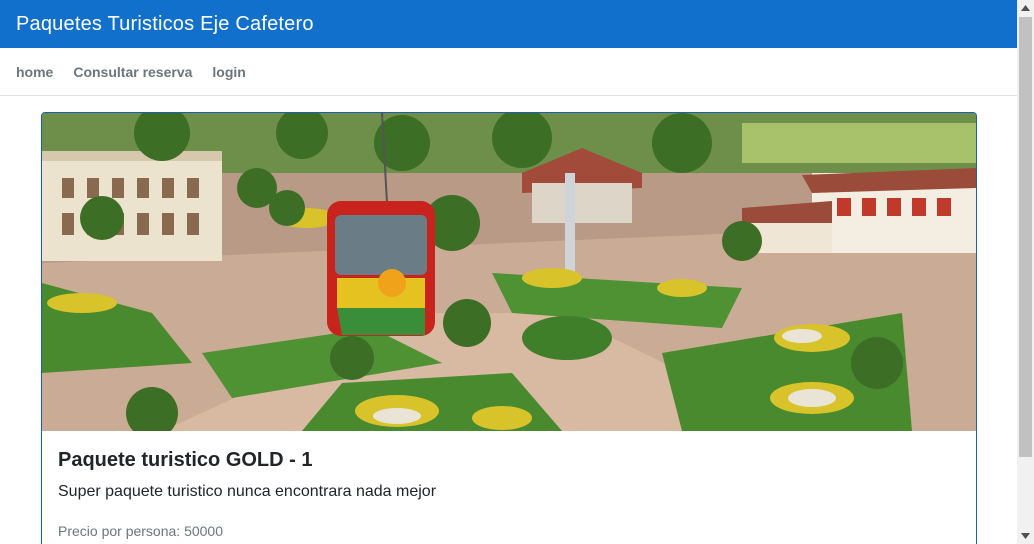  Describe the element at coordinates (165, 24) in the screenshot. I see `brand-title: Paquetes Turisticos Eje Cafetero` at that location.